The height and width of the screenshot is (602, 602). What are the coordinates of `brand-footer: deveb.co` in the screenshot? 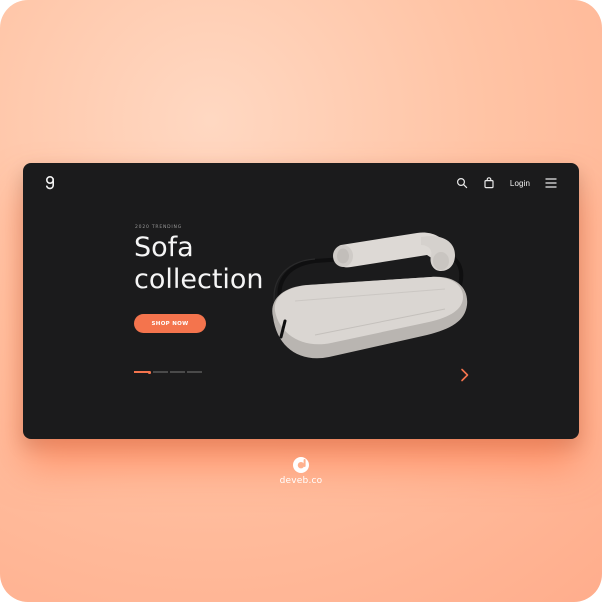 It's located at (301, 471).